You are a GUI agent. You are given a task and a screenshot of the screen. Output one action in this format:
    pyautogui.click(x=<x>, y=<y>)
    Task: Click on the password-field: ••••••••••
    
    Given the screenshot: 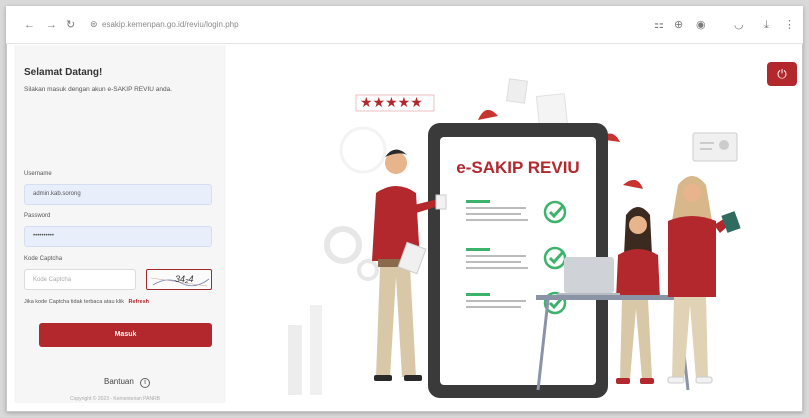 What is the action you would take?
    pyautogui.click(x=118, y=236)
    